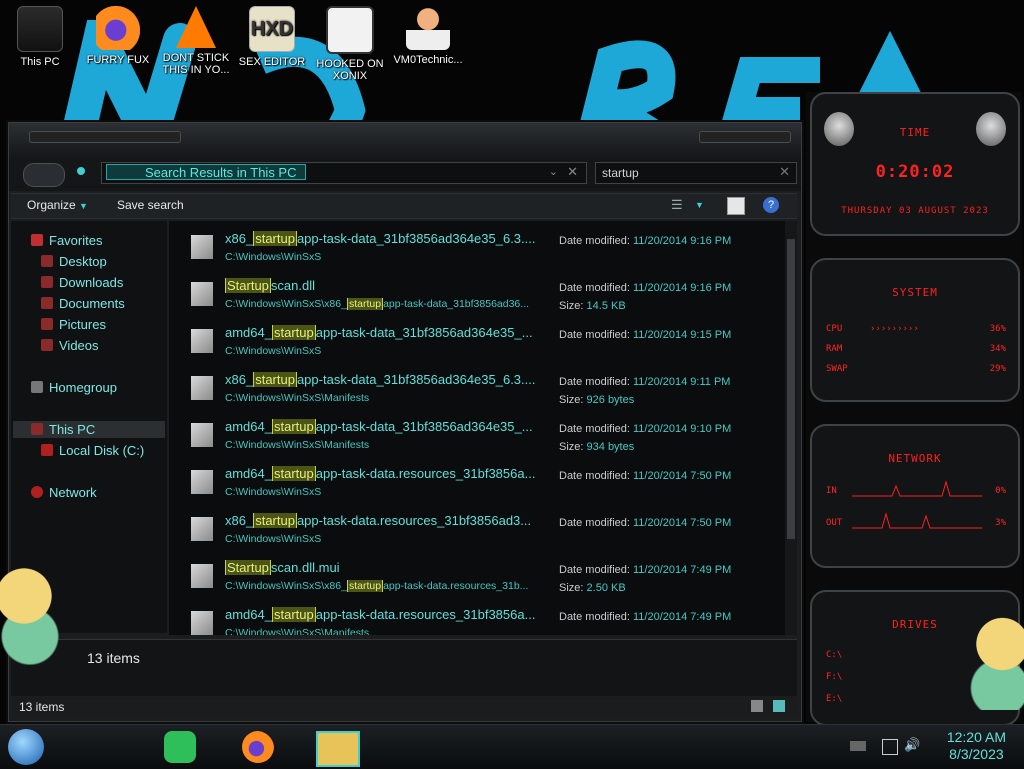 This screenshot has width=1024, height=769. I want to click on nav-downloads: Downloads, so click(82, 282).